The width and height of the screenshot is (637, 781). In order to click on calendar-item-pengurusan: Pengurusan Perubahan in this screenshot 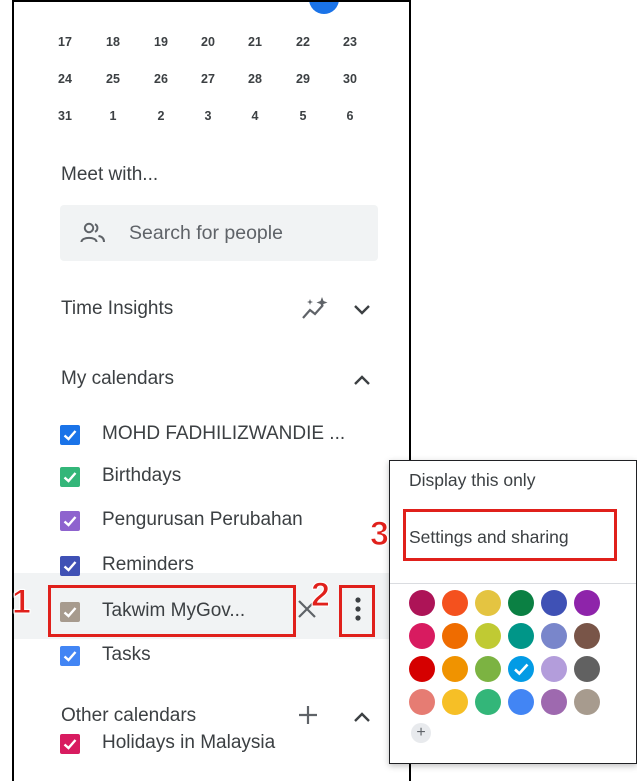, I will do `click(225, 521)`.